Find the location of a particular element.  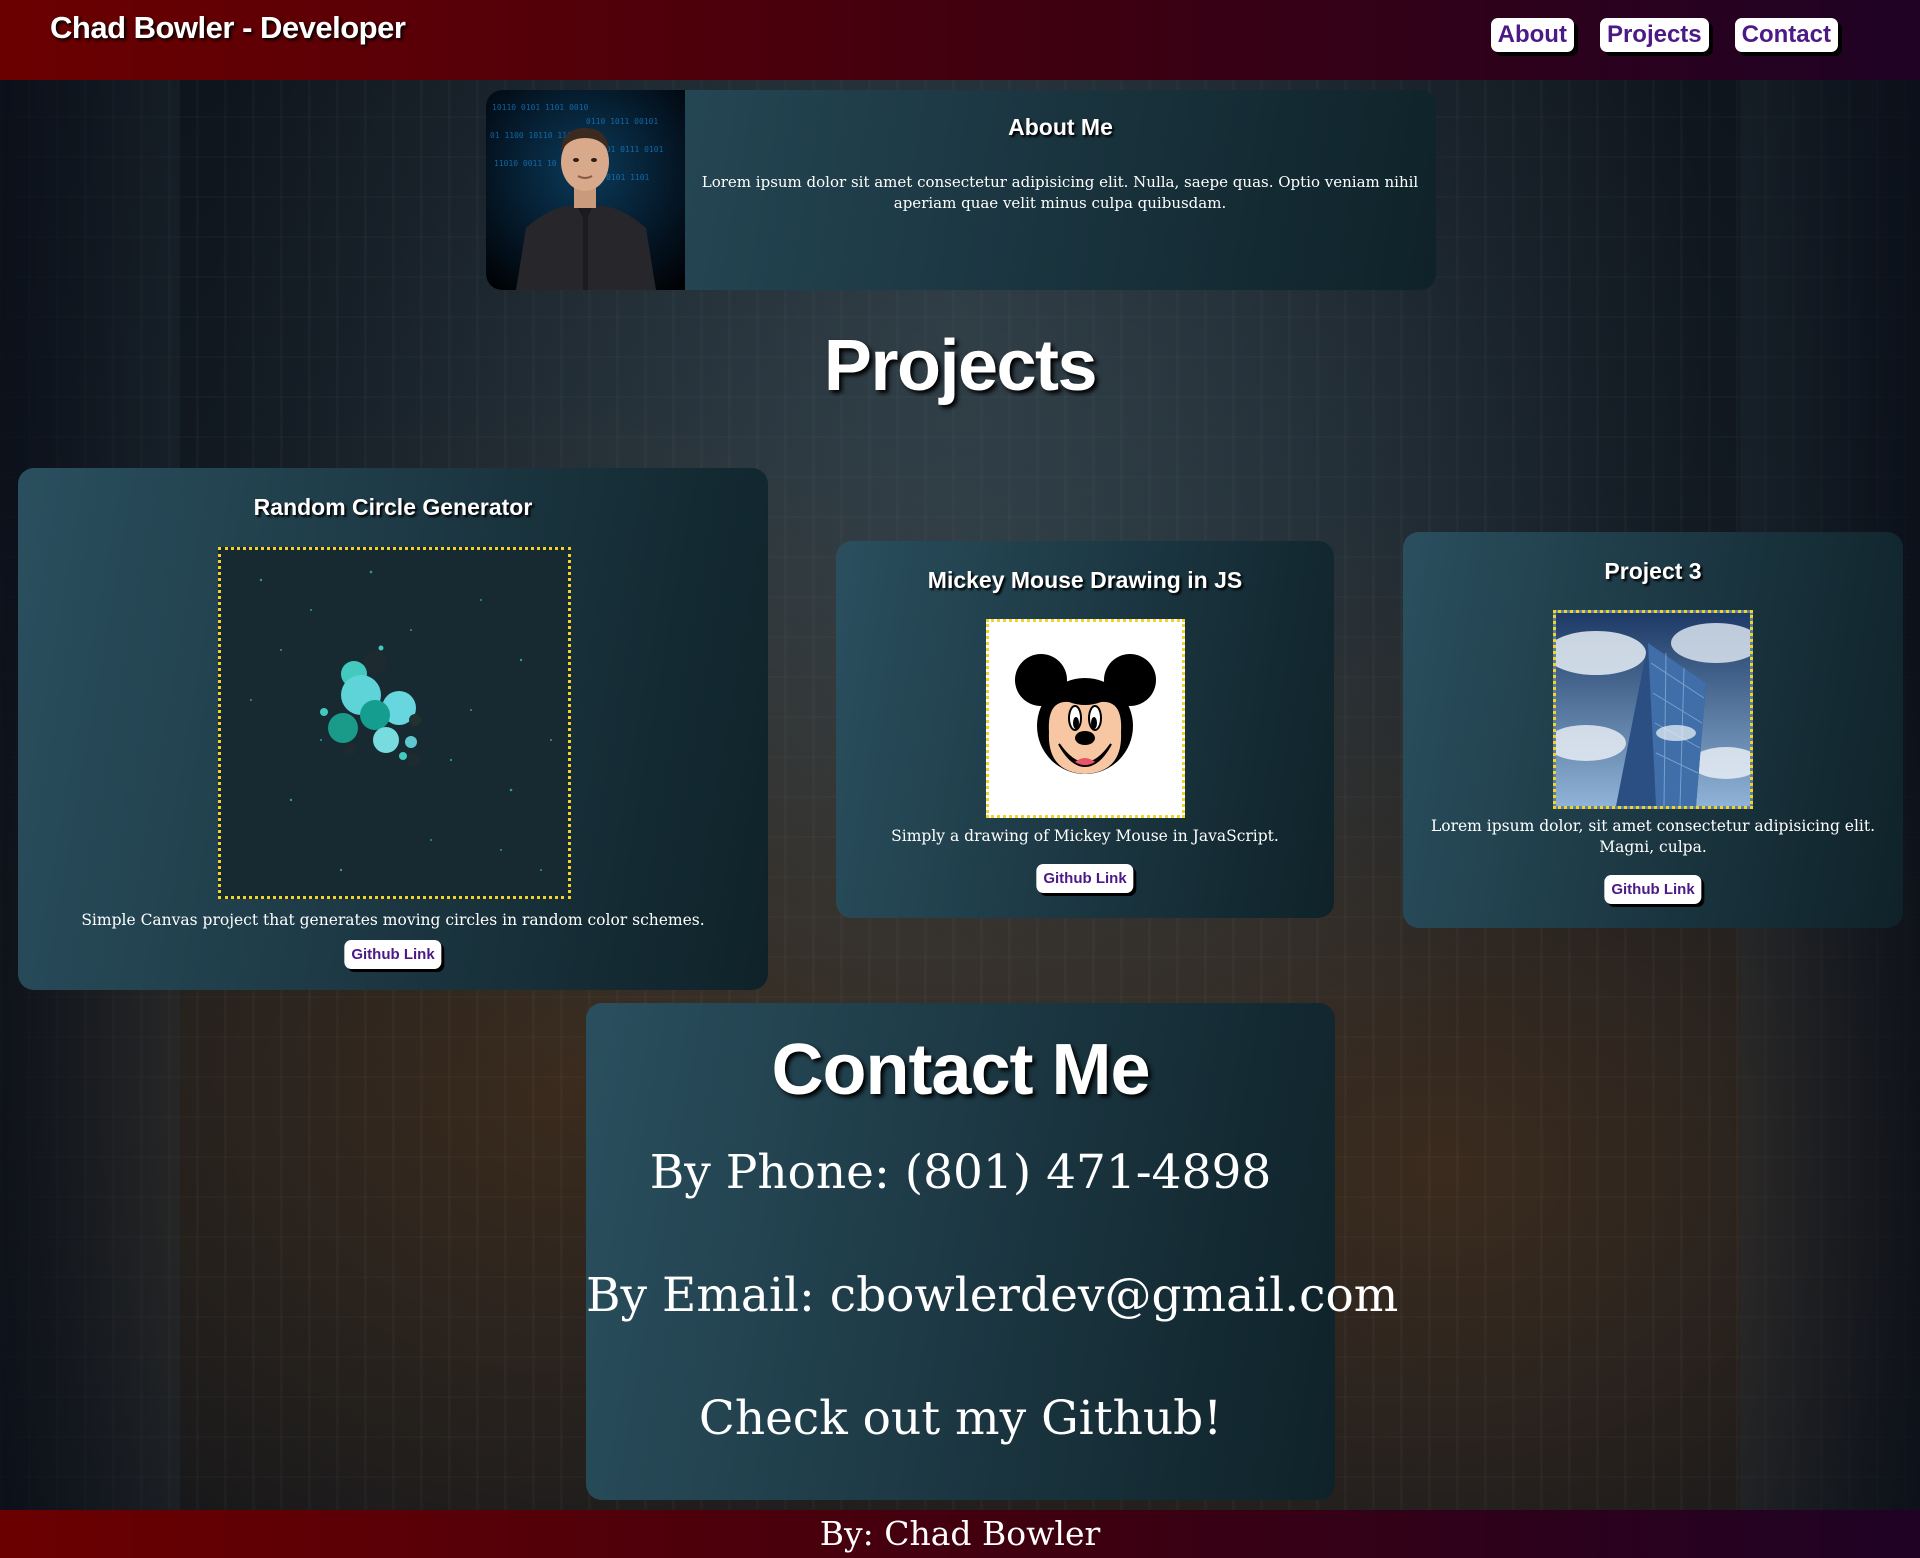

site-footer: By: Chad Bowler is located at coordinates (960, 1534).